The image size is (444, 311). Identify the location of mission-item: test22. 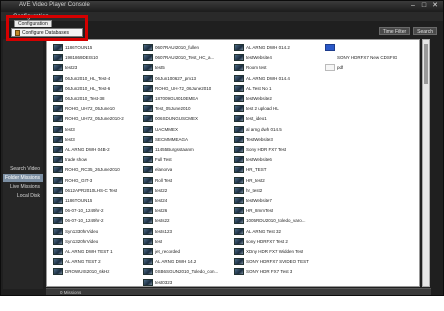
(188, 190).